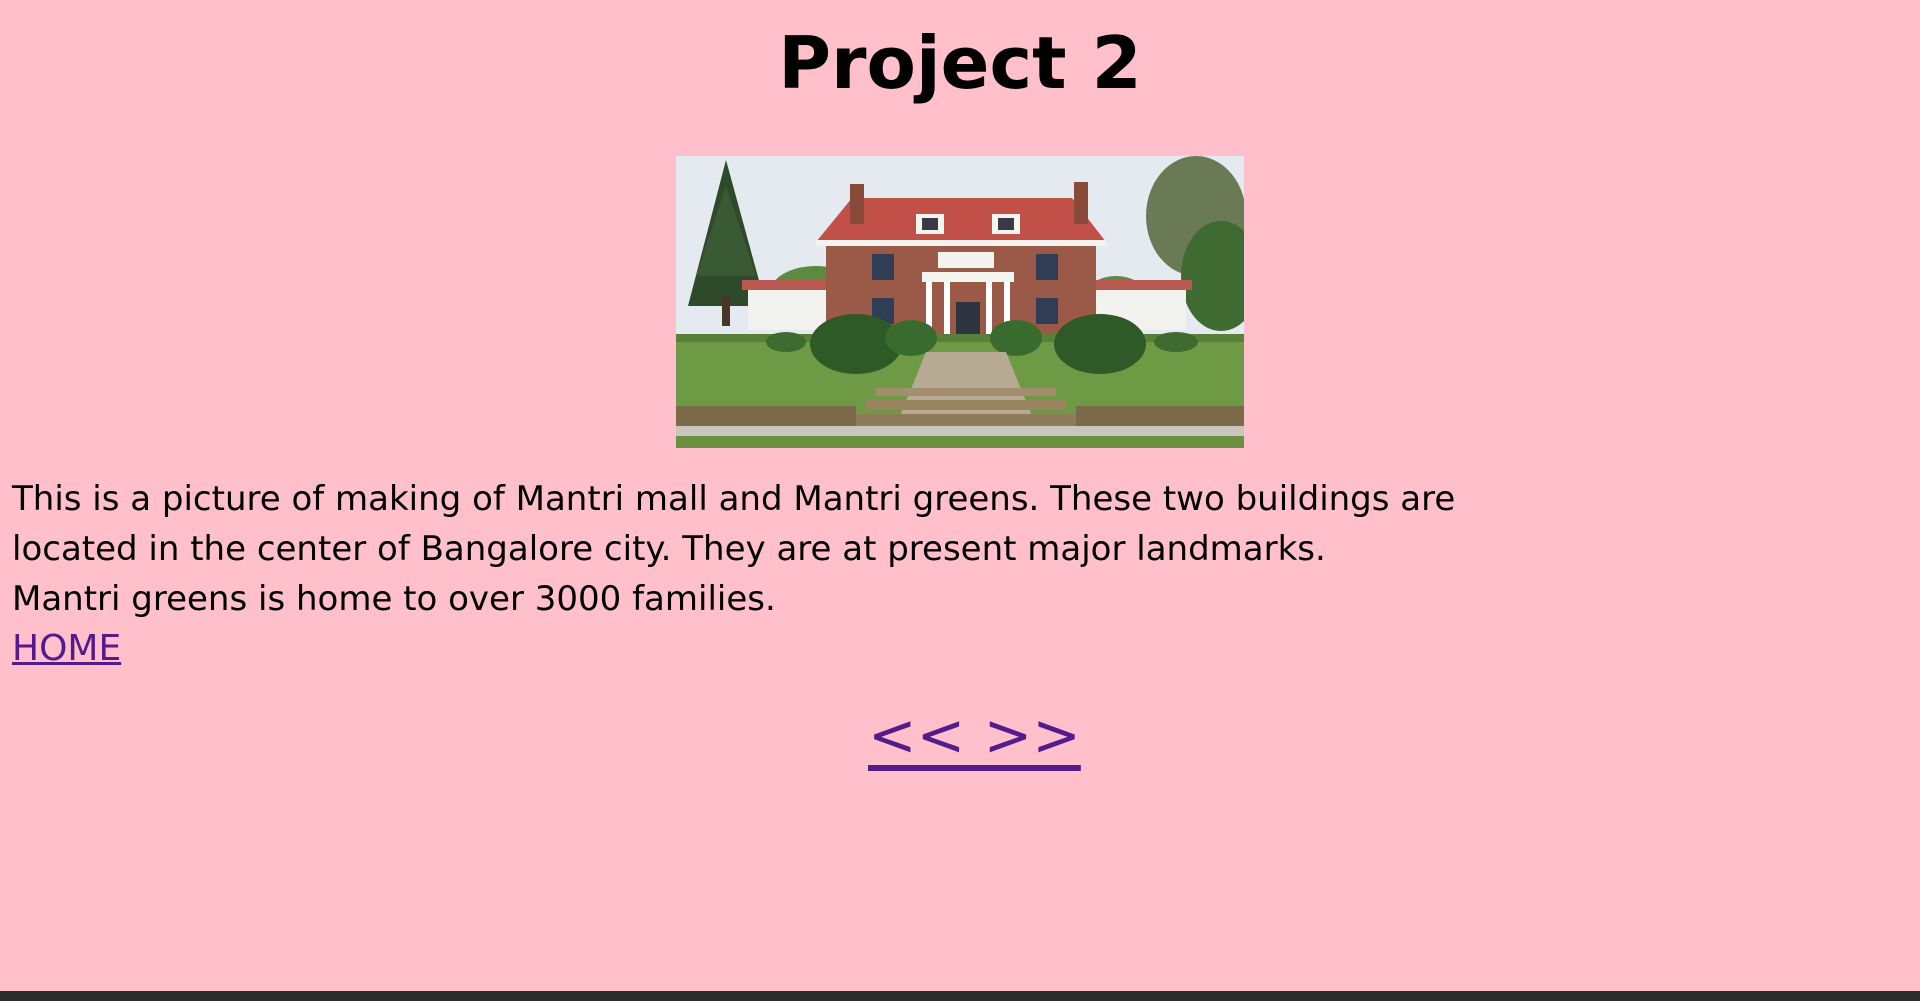 This screenshot has width=1920, height=1001. What do you see at coordinates (974, 735) in the screenshot?
I see `prev-next-link: << >>` at bounding box center [974, 735].